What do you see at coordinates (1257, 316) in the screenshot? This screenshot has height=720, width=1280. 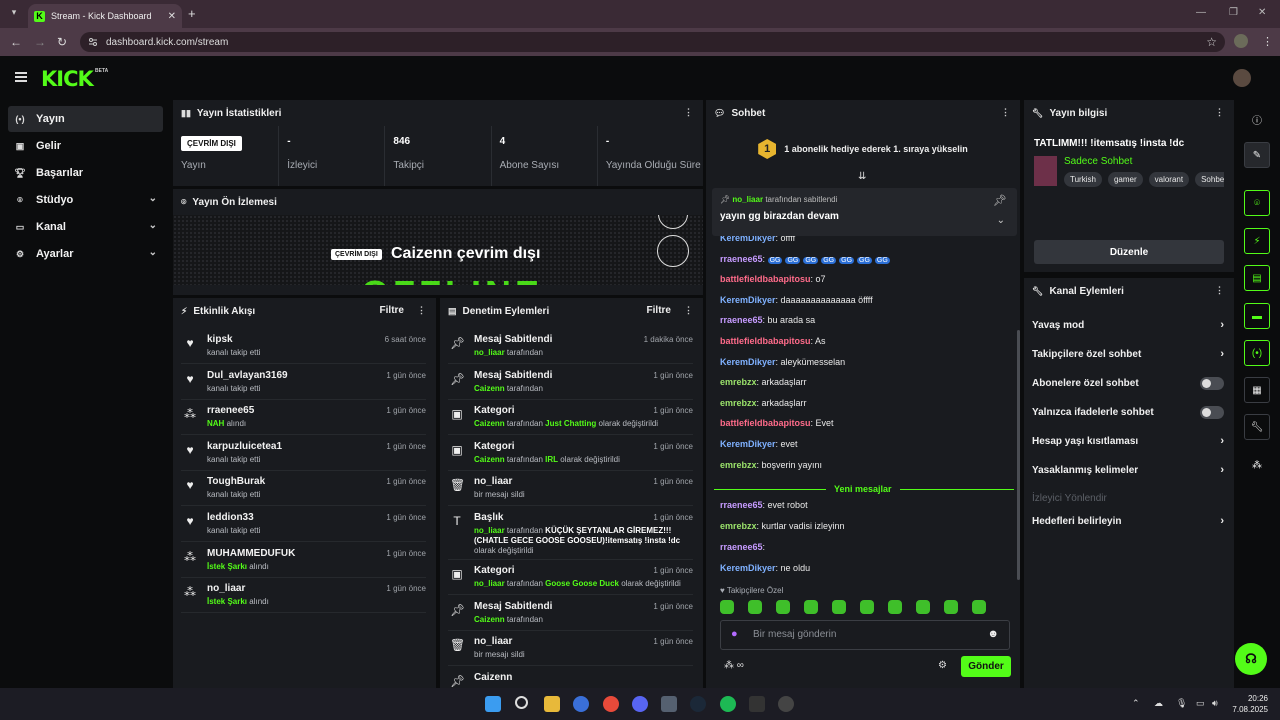 I see `chat-toggle-icon: ▬` at bounding box center [1257, 316].